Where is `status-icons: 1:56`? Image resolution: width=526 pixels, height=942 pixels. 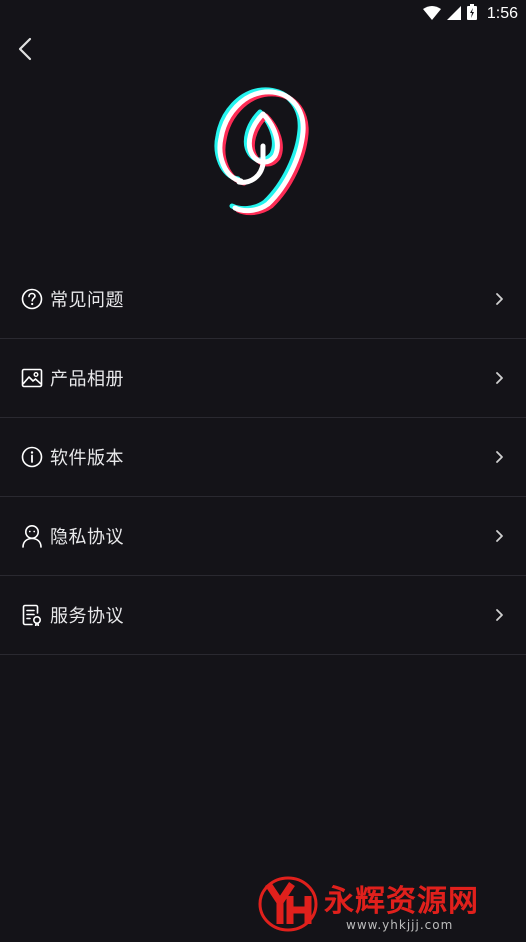 status-icons: 1:56 is located at coordinates (470, 14).